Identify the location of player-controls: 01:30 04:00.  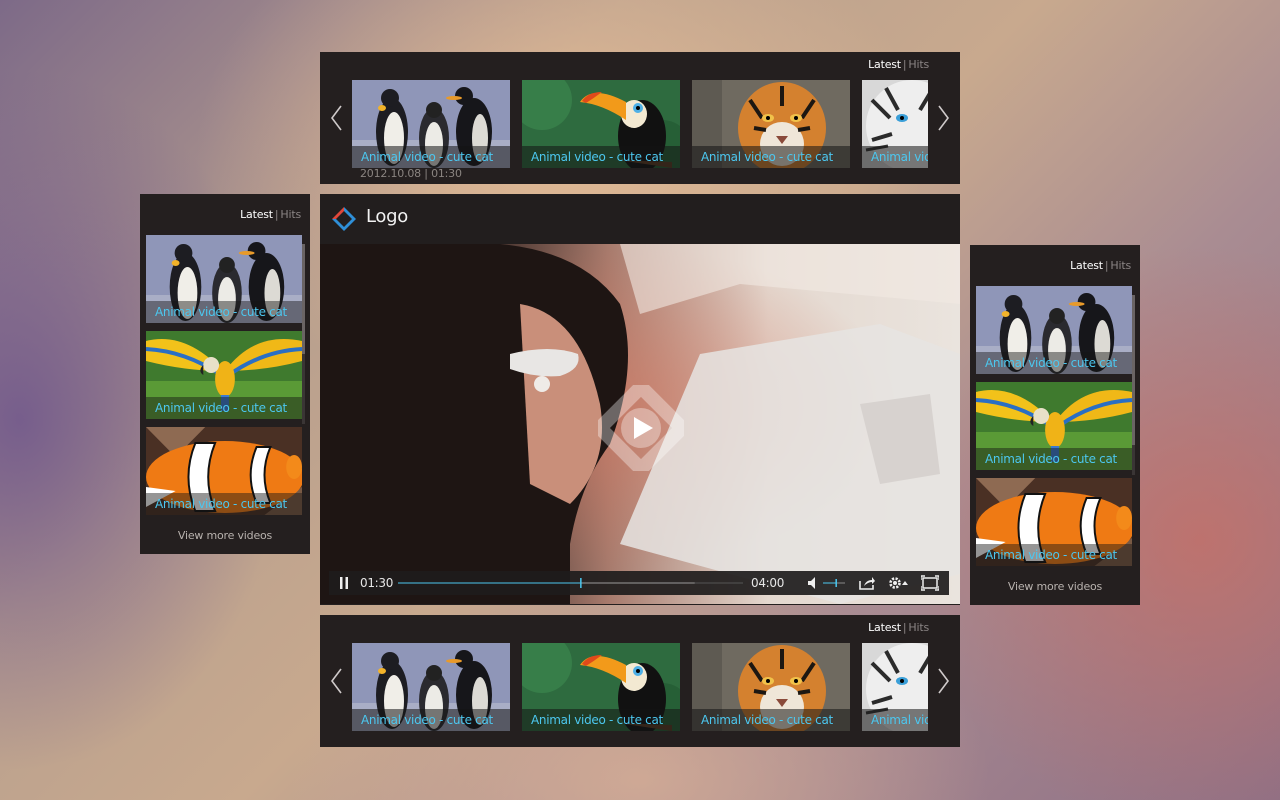
(639, 583).